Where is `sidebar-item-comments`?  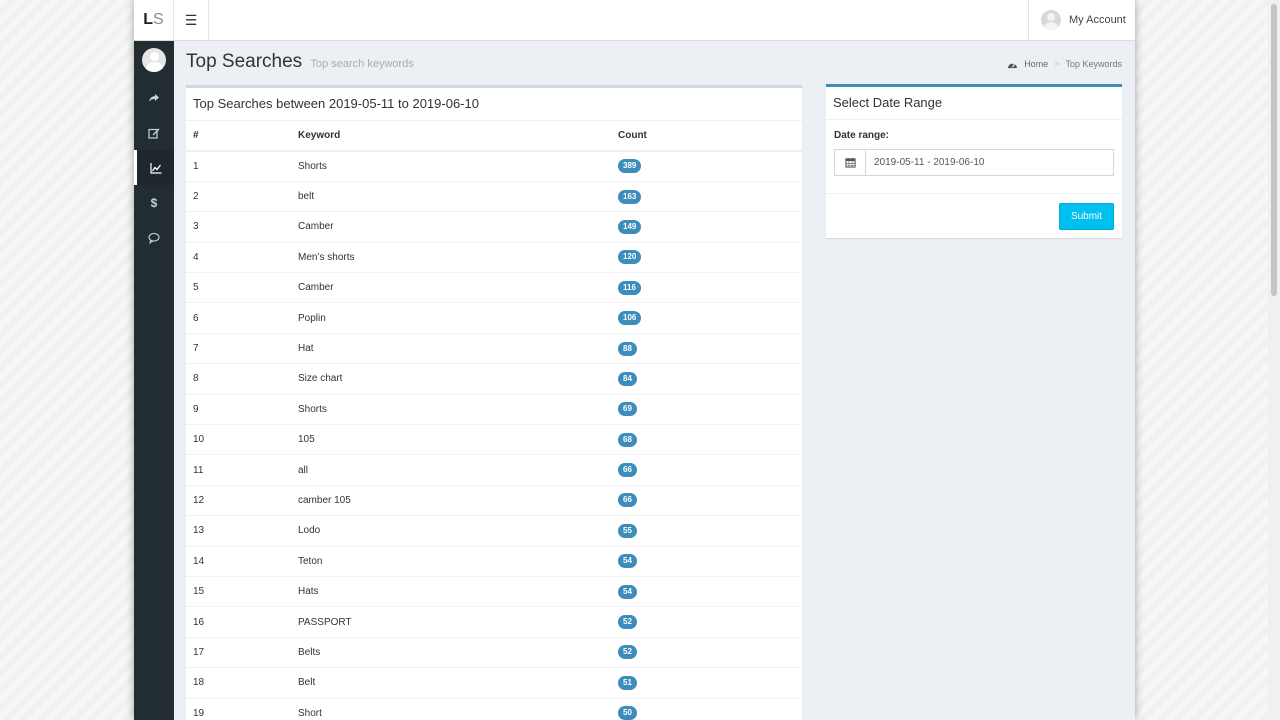 sidebar-item-comments is located at coordinates (154, 237).